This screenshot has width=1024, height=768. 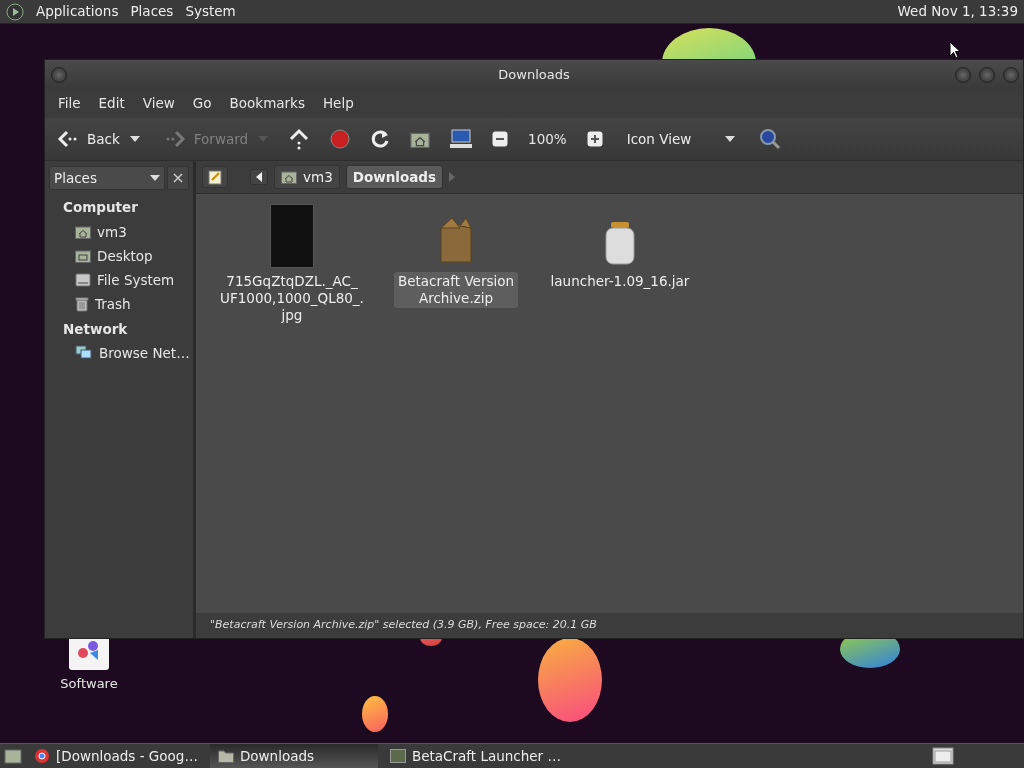 What do you see at coordinates (119, 304) in the screenshot?
I see `sidebar-item: Trash` at bounding box center [119, 304].